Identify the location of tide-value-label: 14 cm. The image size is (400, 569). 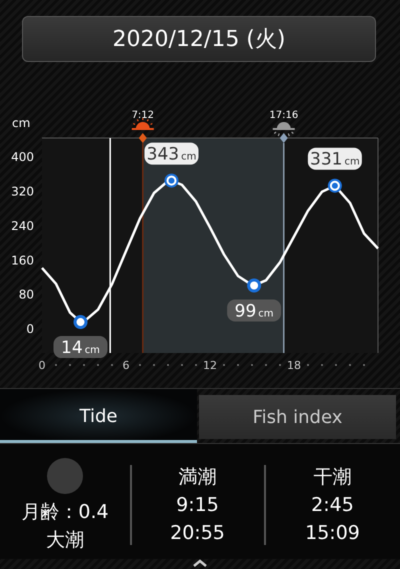
(81, 347).